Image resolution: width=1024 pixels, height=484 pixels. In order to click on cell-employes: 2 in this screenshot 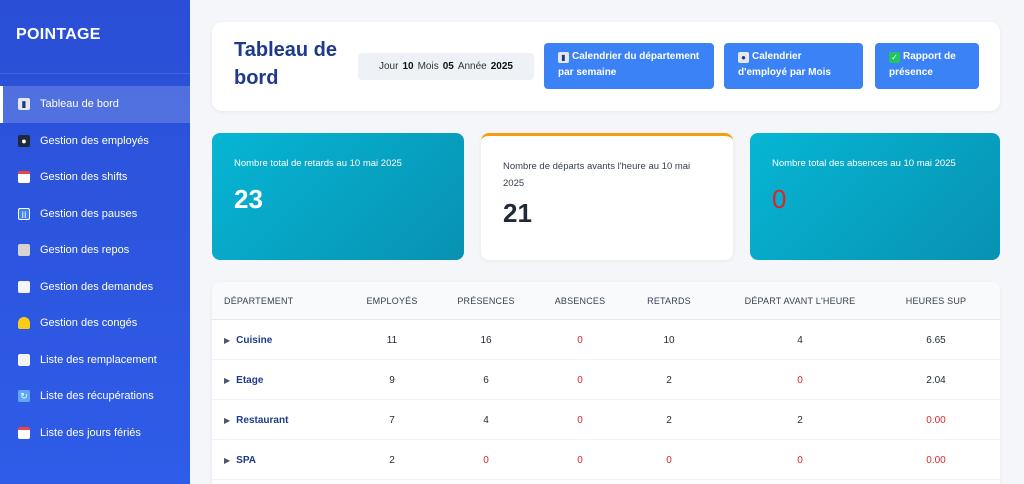, I will do `click(392, 460)`.